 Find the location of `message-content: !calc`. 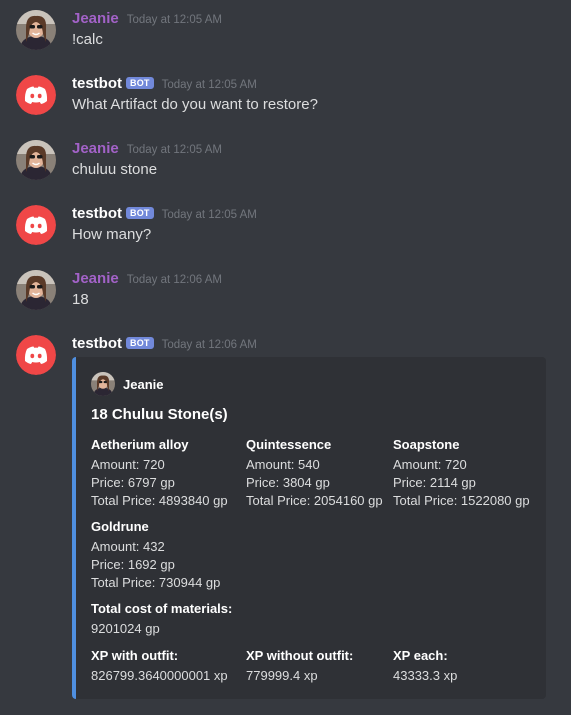

message-content: !calc is located at coordinates (87, 39).